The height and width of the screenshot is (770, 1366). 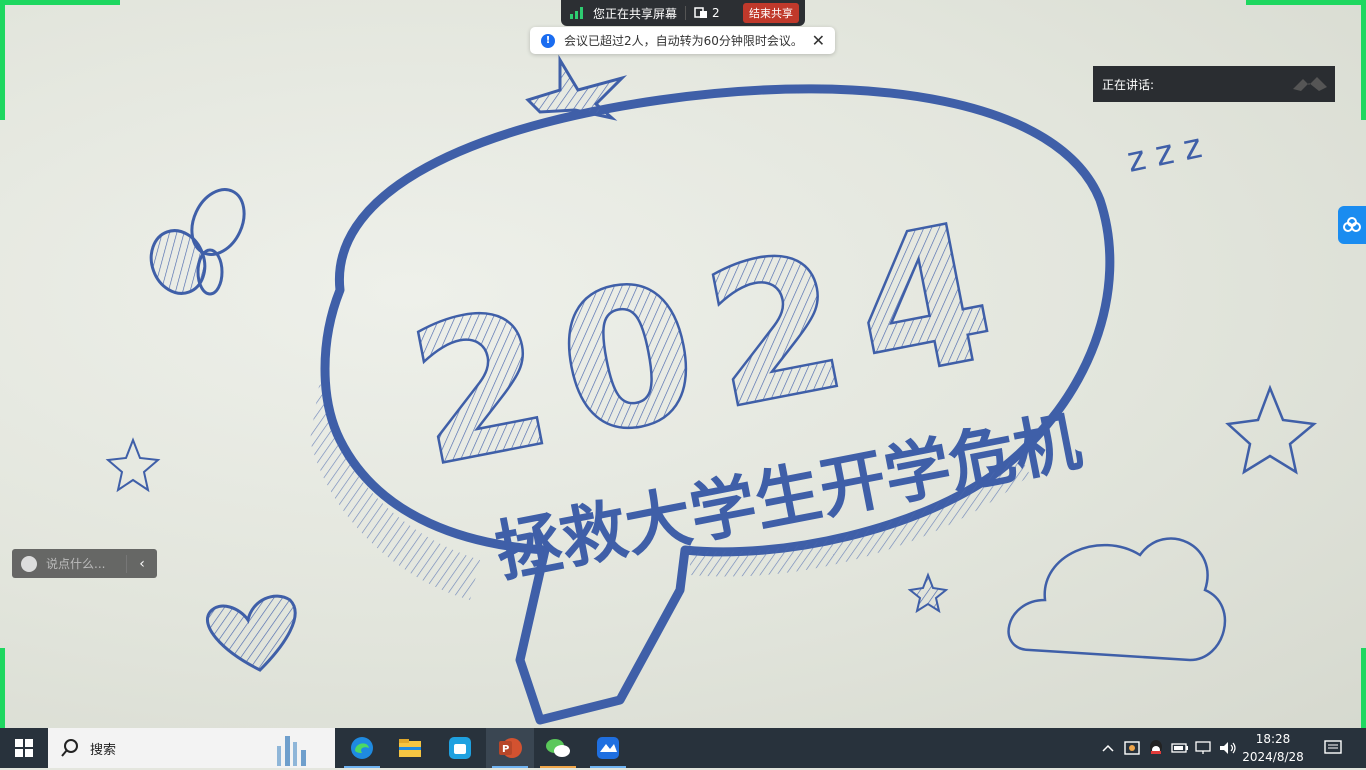 I want to click on tray-volume, so click(x=1228, y=748).